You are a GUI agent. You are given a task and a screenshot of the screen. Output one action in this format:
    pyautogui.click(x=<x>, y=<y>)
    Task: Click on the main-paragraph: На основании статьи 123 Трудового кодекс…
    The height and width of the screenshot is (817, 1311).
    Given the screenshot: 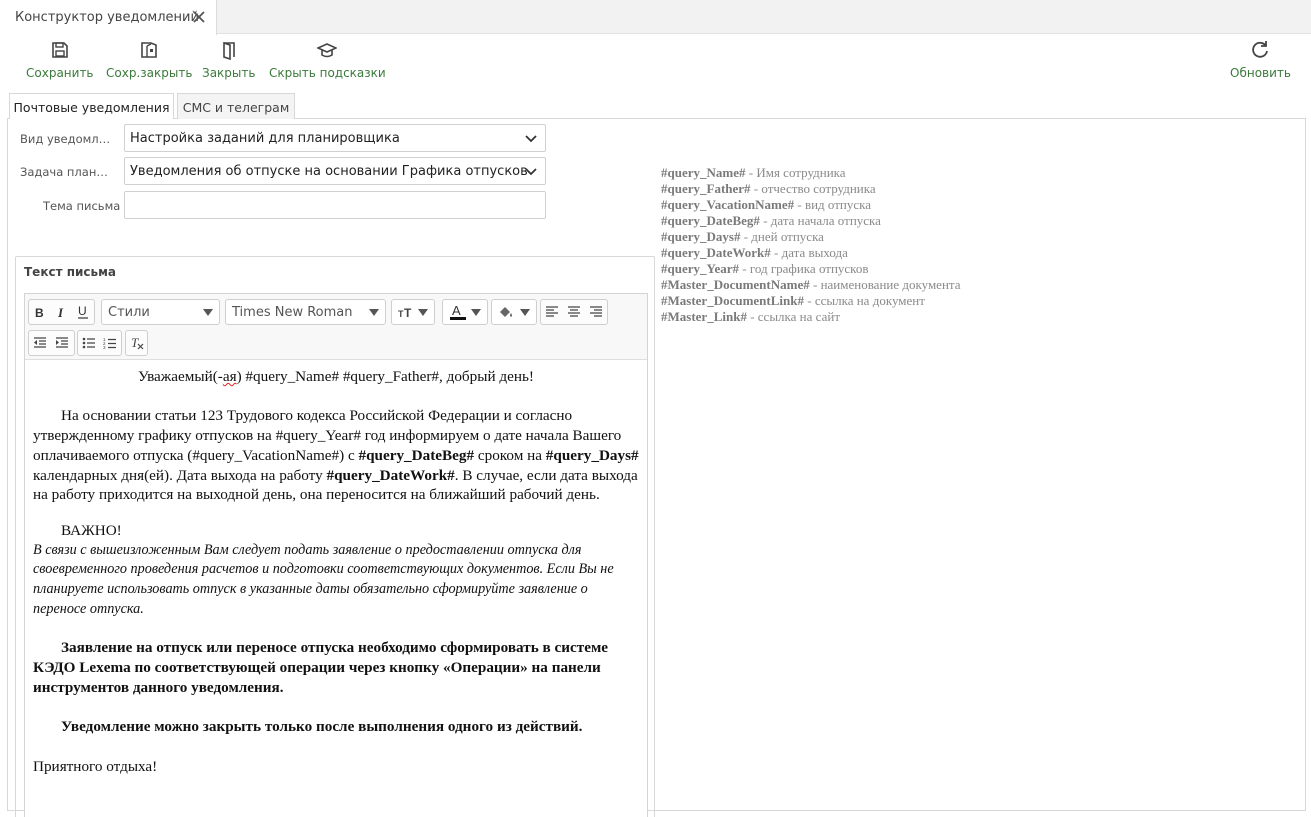 What is the action you would take?
    pyautogui.click(x=336, y=455)
    